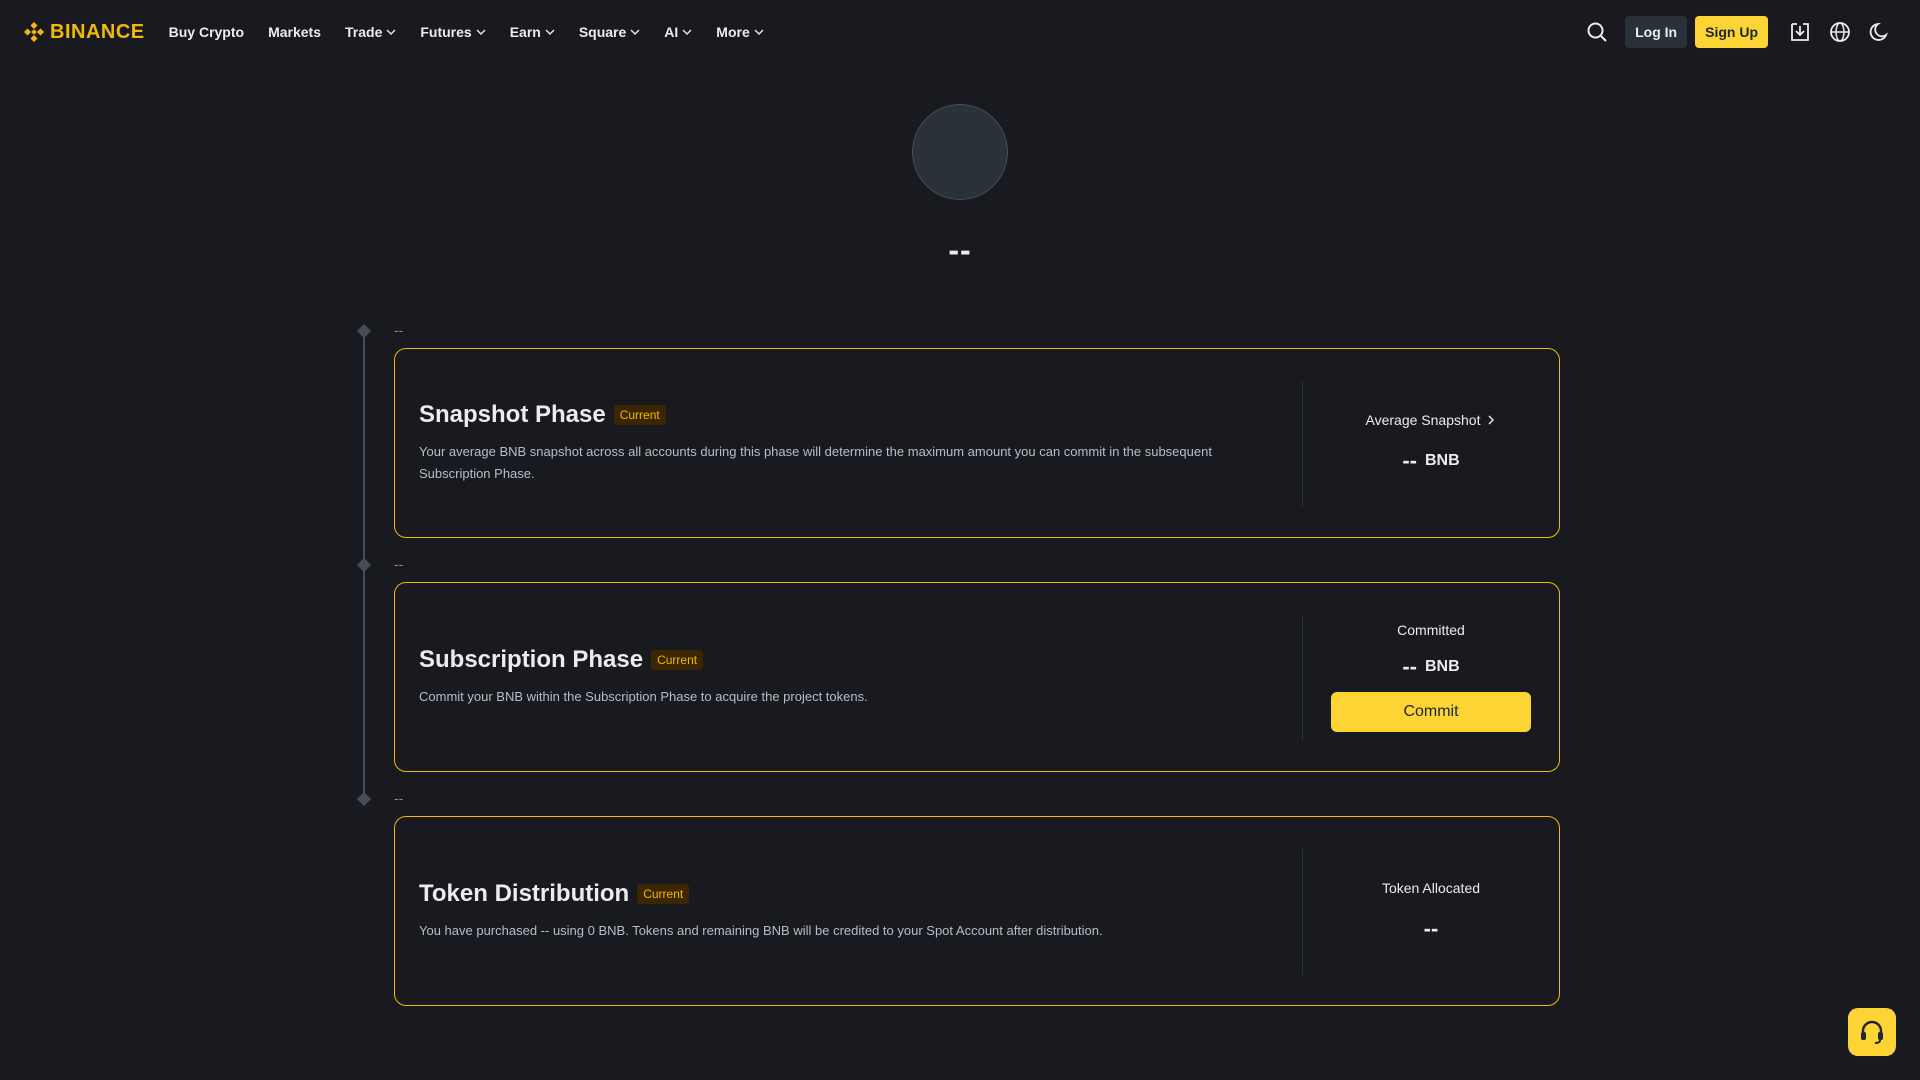 Image resolution: width=1920 pixels, height=1080 pixels. I want to click on moon-icon, so click(1879, 31).